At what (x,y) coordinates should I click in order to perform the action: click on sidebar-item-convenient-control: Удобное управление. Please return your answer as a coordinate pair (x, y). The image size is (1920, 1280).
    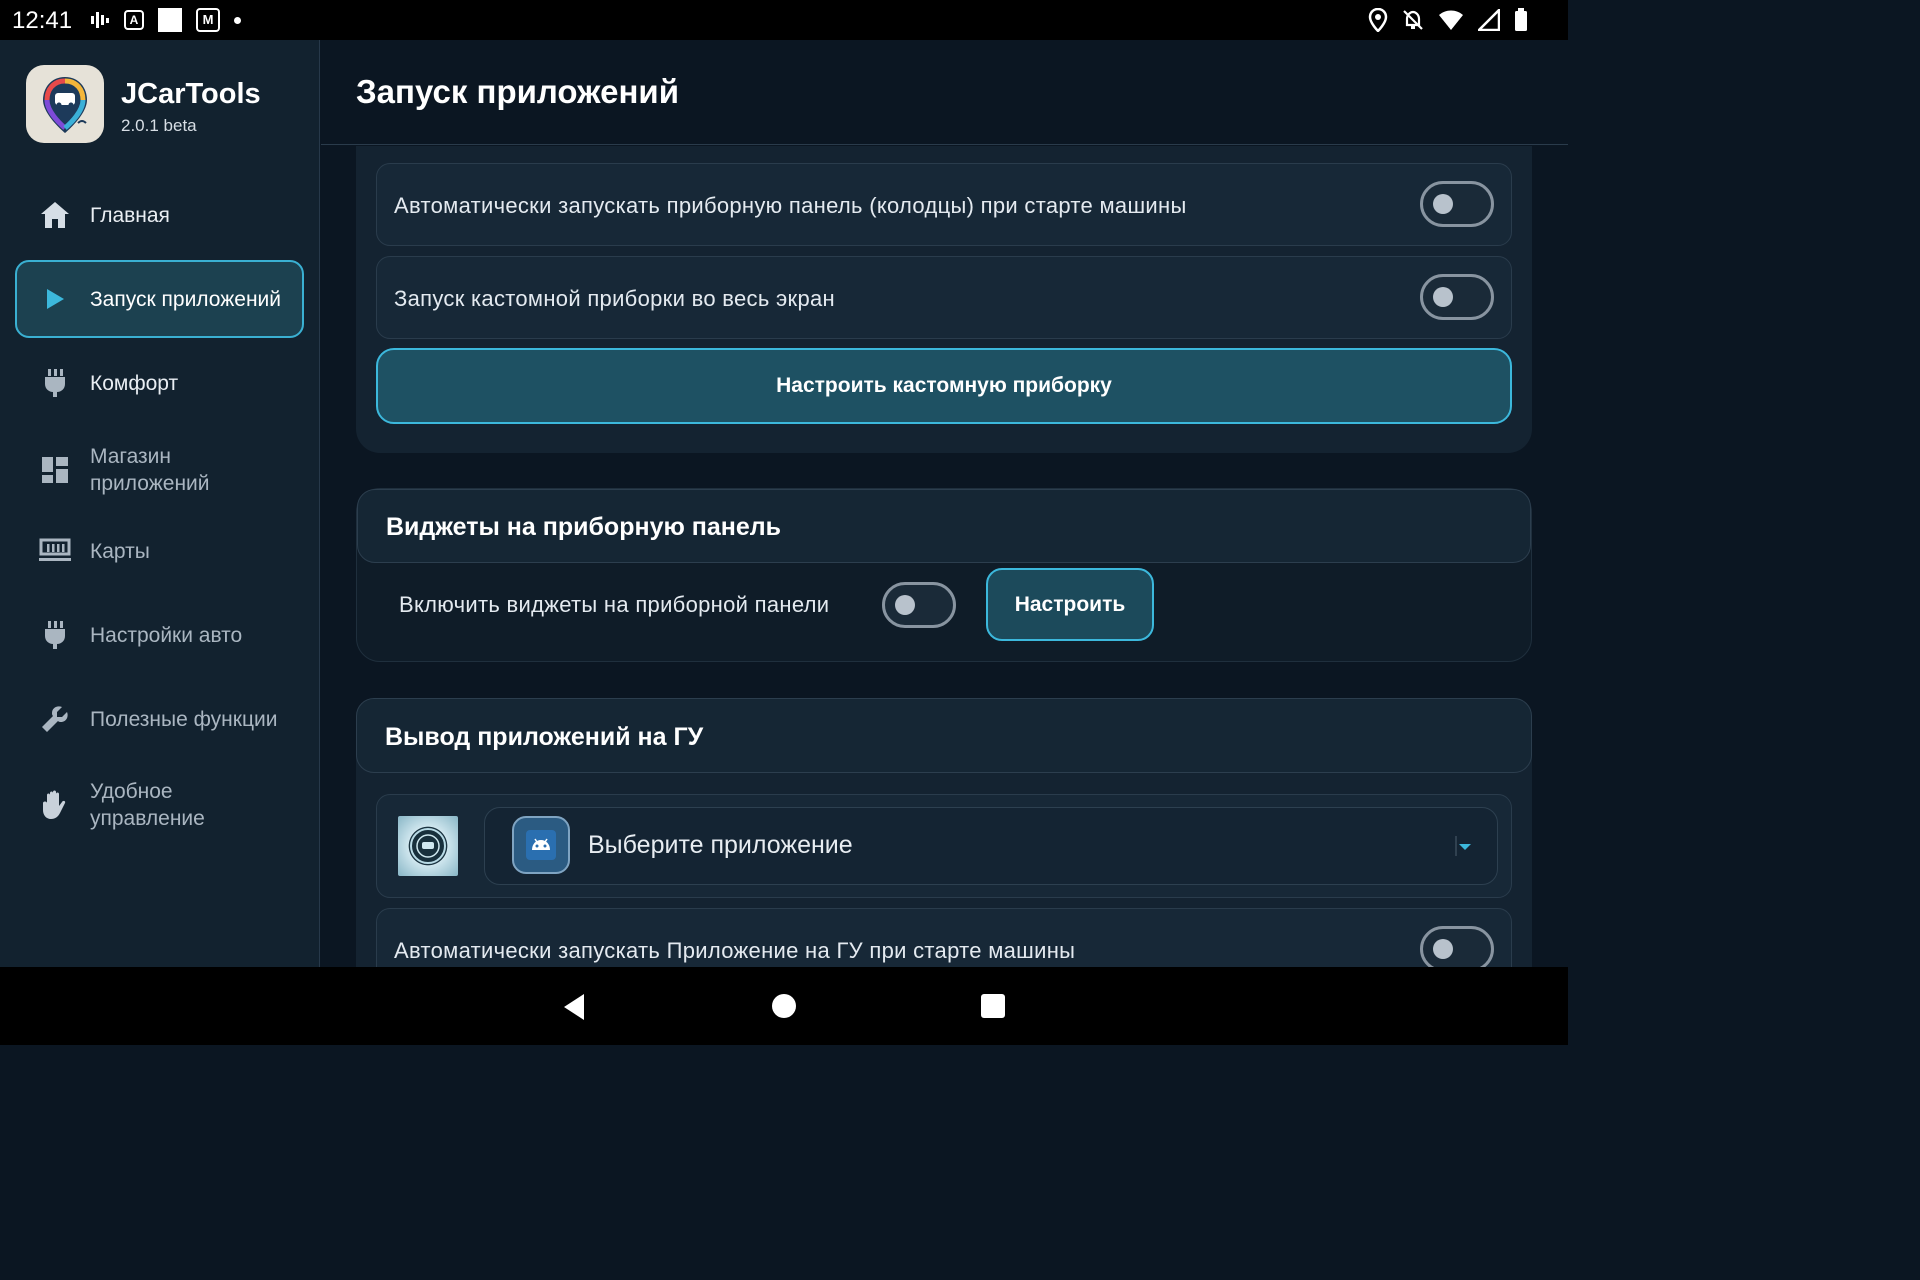
    Looking at the image, I should click on (159, 805).